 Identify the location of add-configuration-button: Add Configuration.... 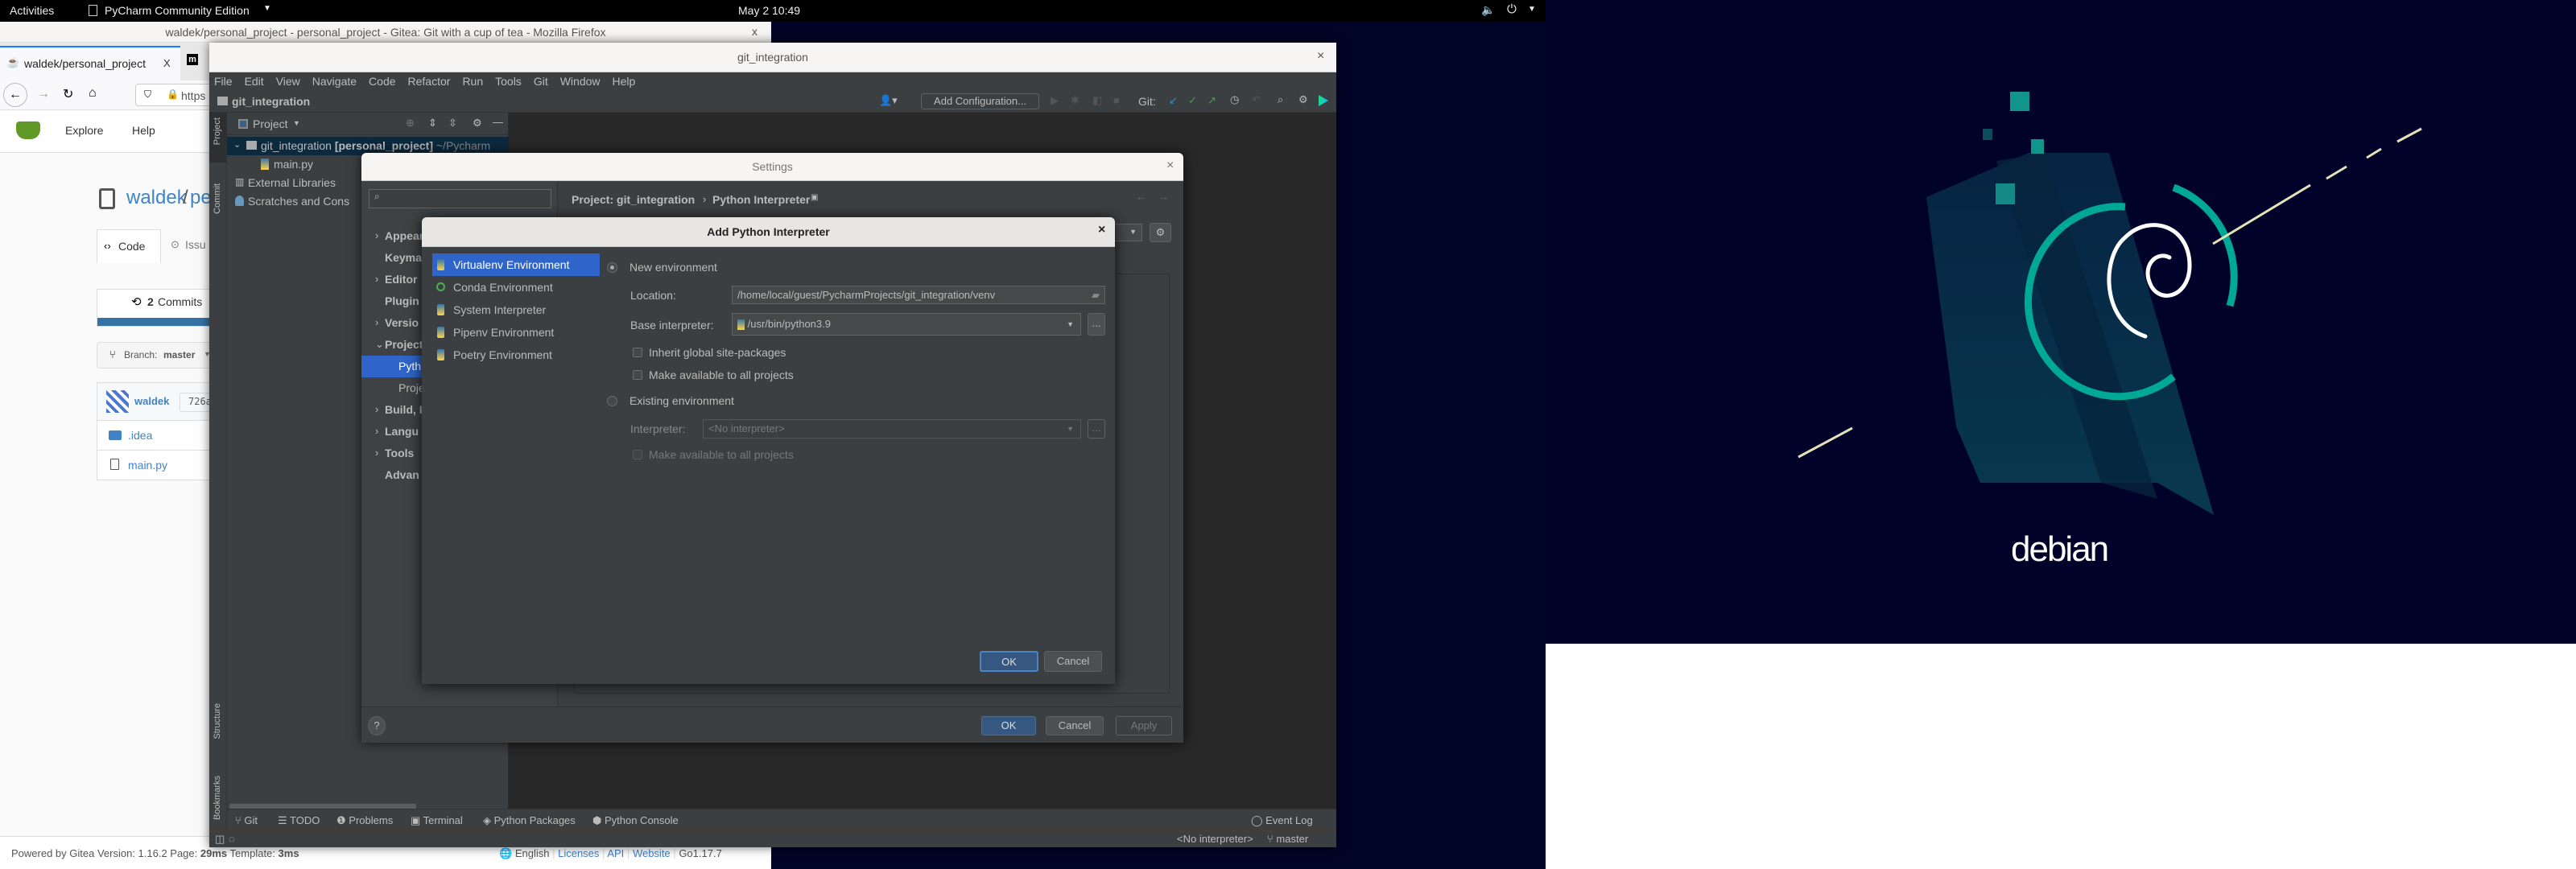
(980, 101).